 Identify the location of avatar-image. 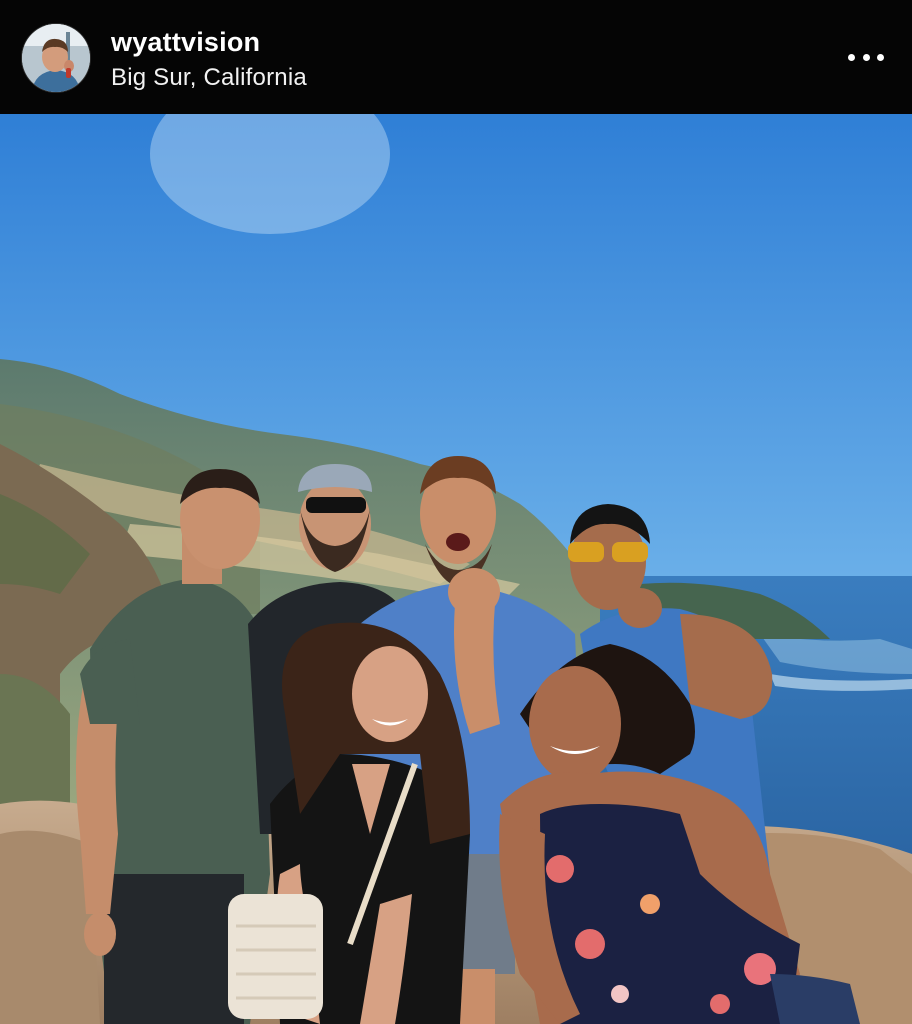
(56, 58).